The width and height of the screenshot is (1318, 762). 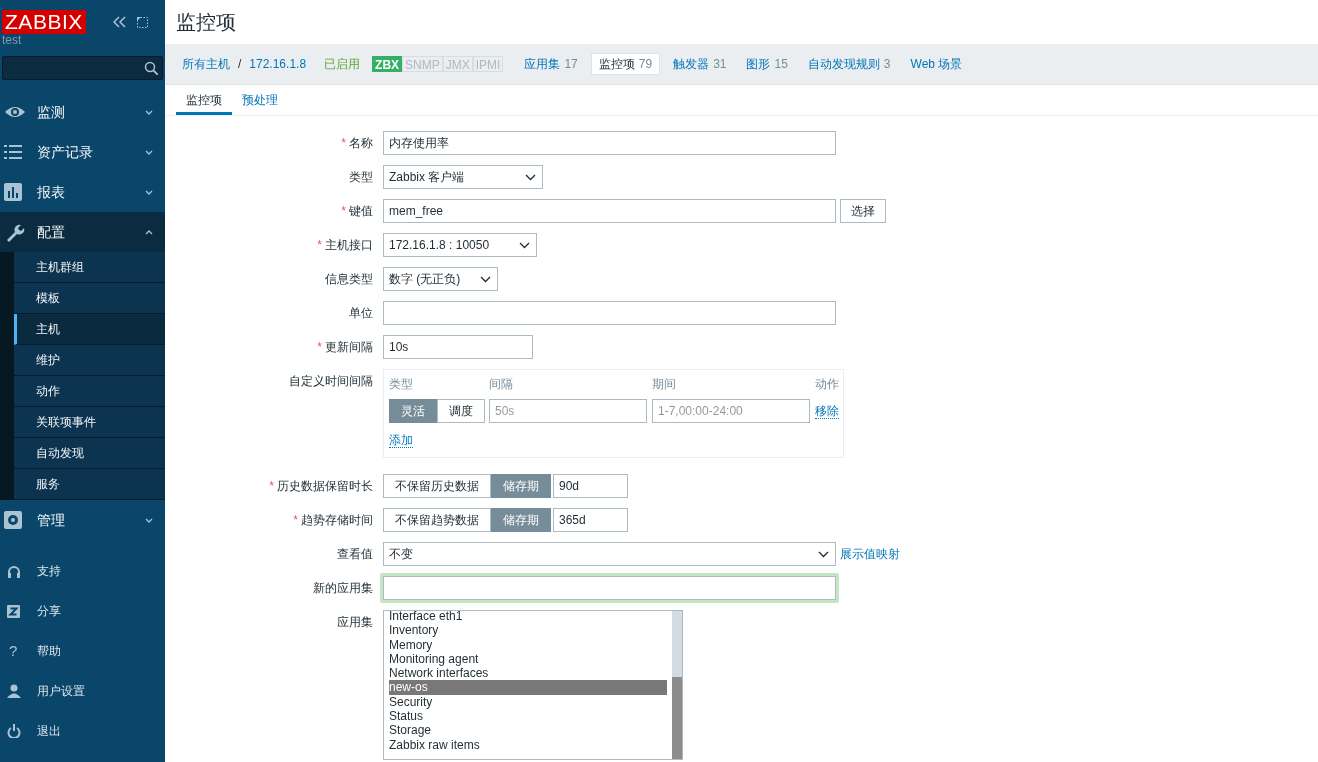 What do you see at coordinates (361, 211) in the screenshot?
I see `field-label: 键值` at bounding box center [361, 211].